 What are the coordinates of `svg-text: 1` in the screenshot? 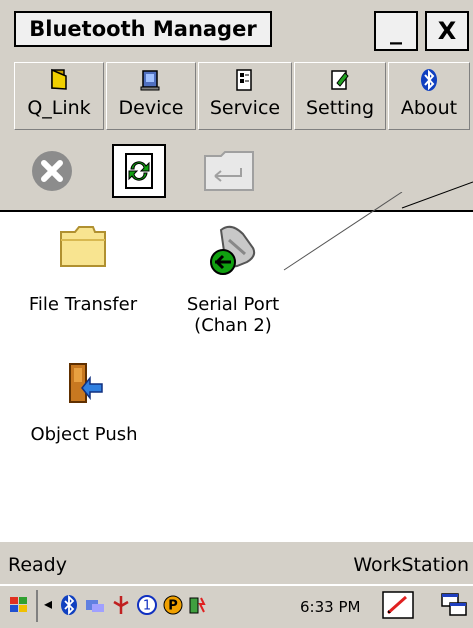 It's located at (147, 606).